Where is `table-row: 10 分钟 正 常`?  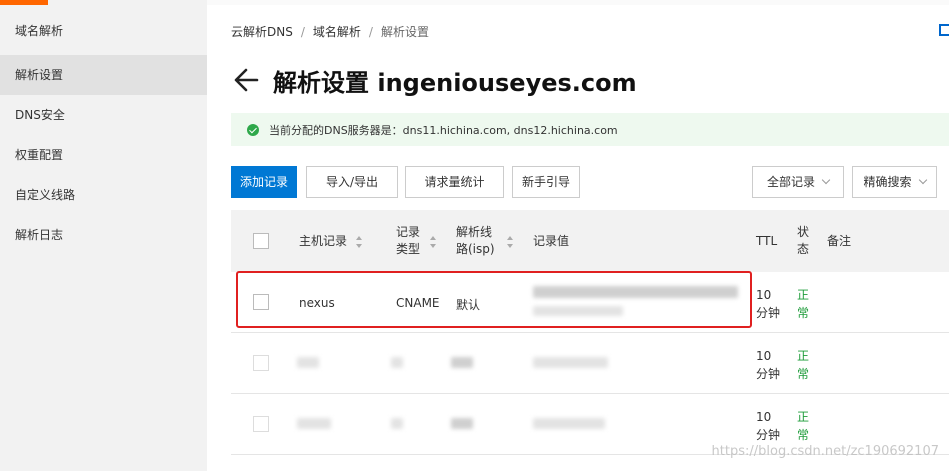 table-row: 10 分钟 正 常 is located at coordinates (590, 363).